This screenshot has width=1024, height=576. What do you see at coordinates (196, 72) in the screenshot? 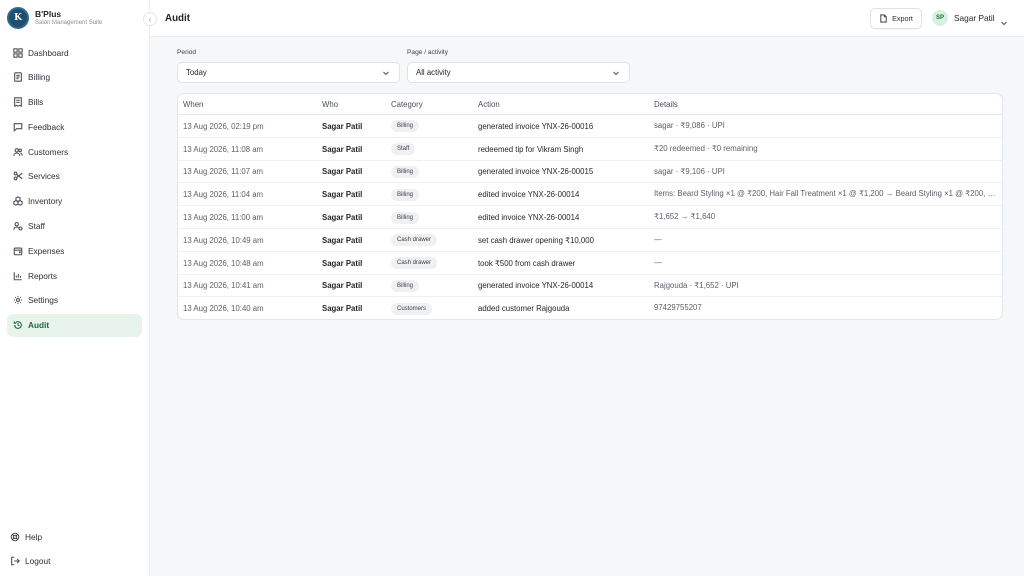
I see `period-value: Today` at bounding box center [196, 72].